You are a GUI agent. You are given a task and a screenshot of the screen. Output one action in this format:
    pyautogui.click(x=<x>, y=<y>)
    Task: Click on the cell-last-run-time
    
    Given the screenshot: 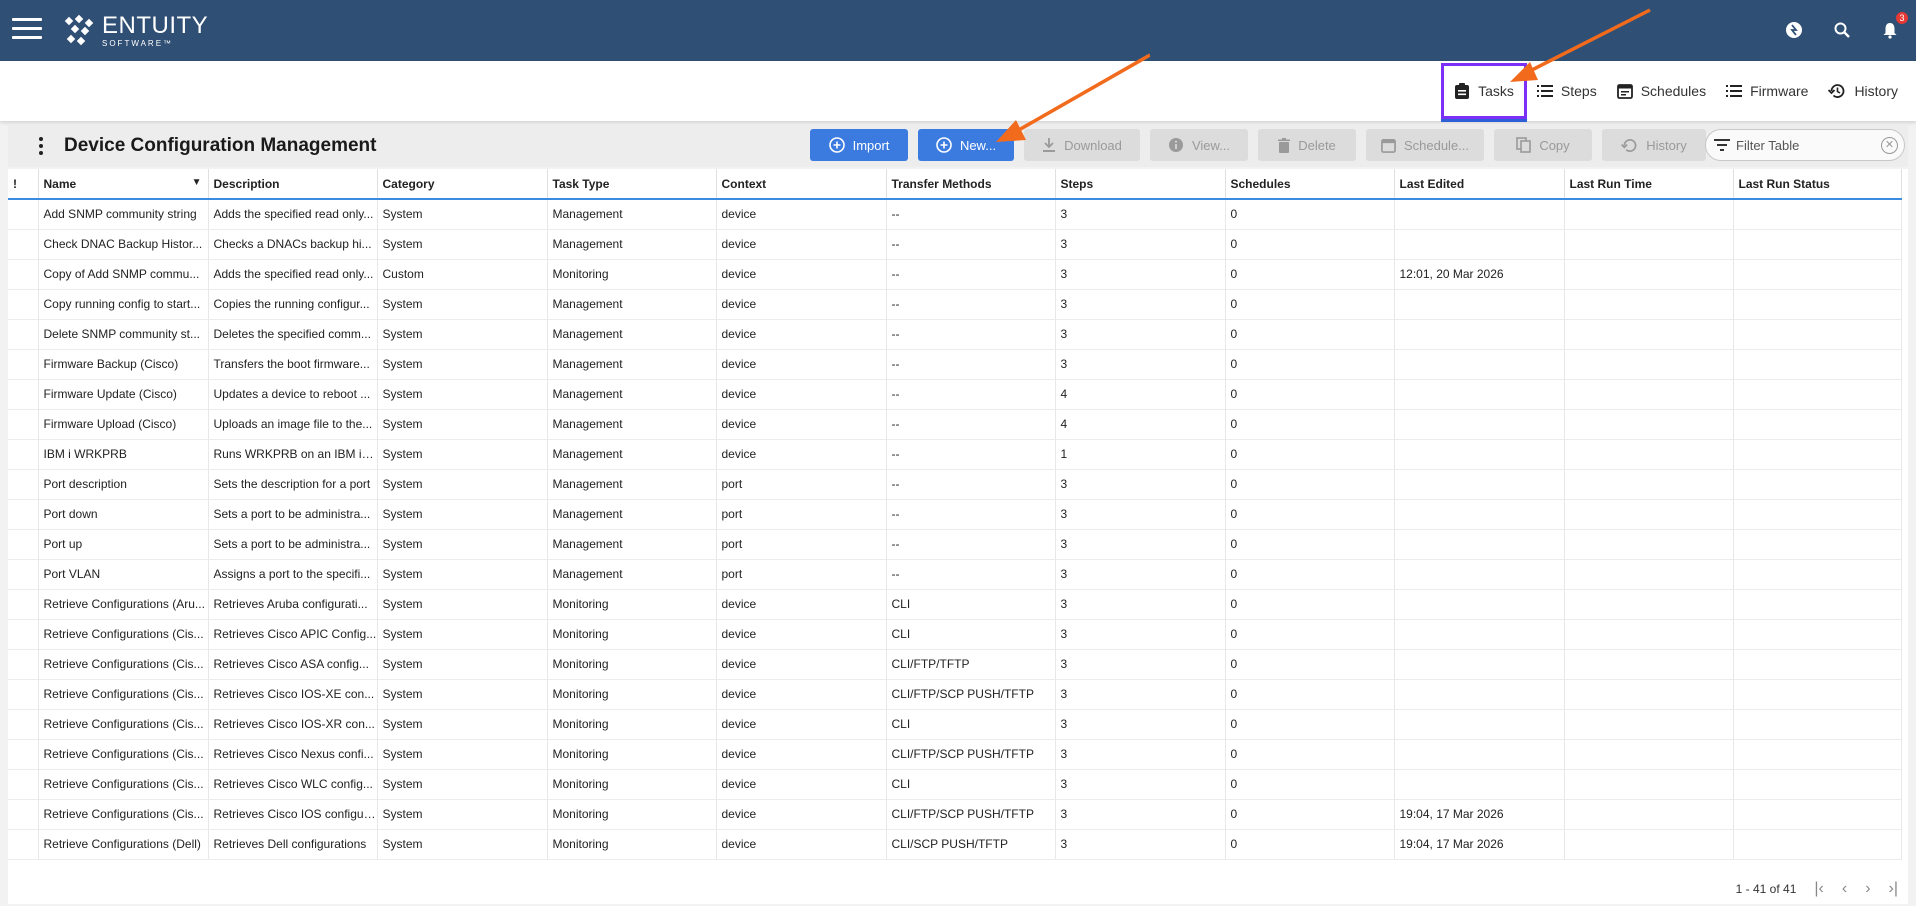 What is the action you would take?
    pyautogui.click(x=1649, y=214)
    